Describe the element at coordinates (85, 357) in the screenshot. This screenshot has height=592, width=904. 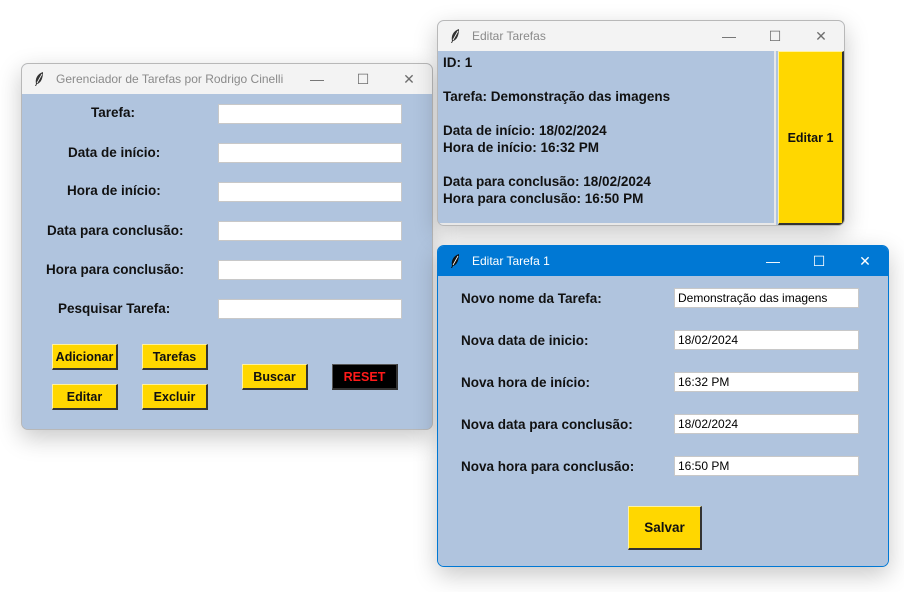
I see `adicionar-button: Adicionar` at that location.